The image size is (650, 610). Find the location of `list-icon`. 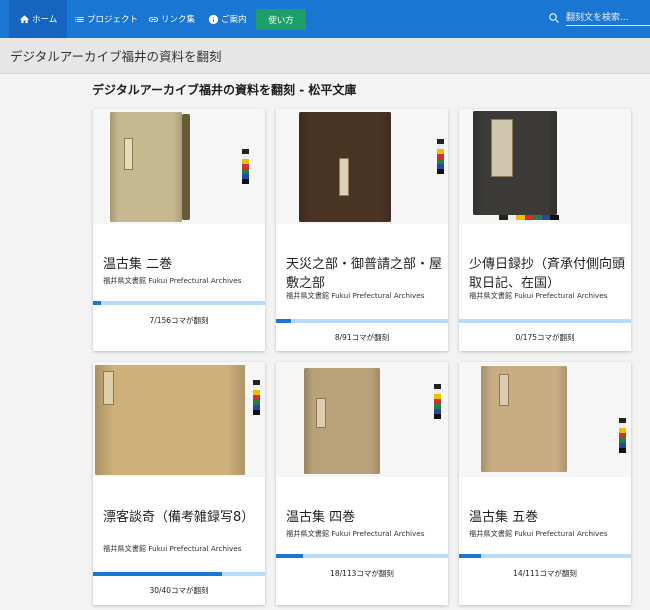

list-icon is located at coordinates (79, 19).